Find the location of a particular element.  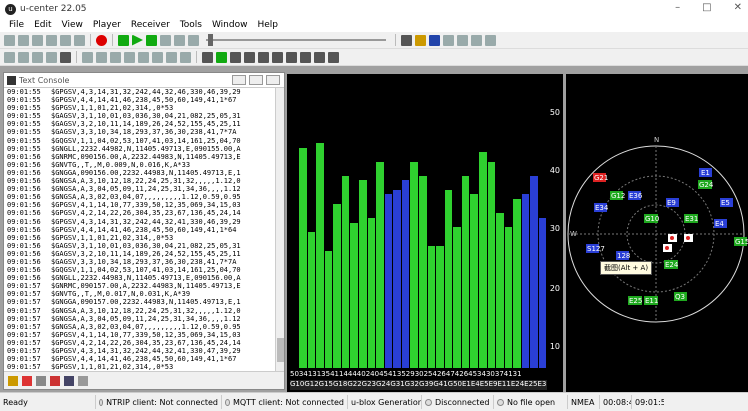

skip-end-icon is located at coordinates (193, 40).